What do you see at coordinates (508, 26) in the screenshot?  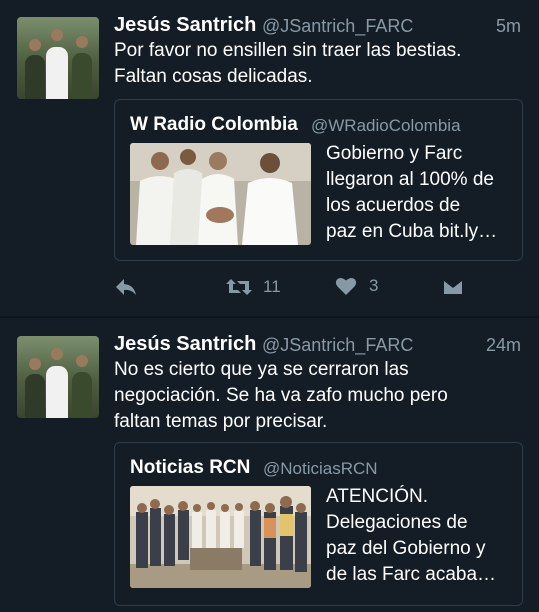 I see `timestamp: 5m` at bounding box center [508, 26].